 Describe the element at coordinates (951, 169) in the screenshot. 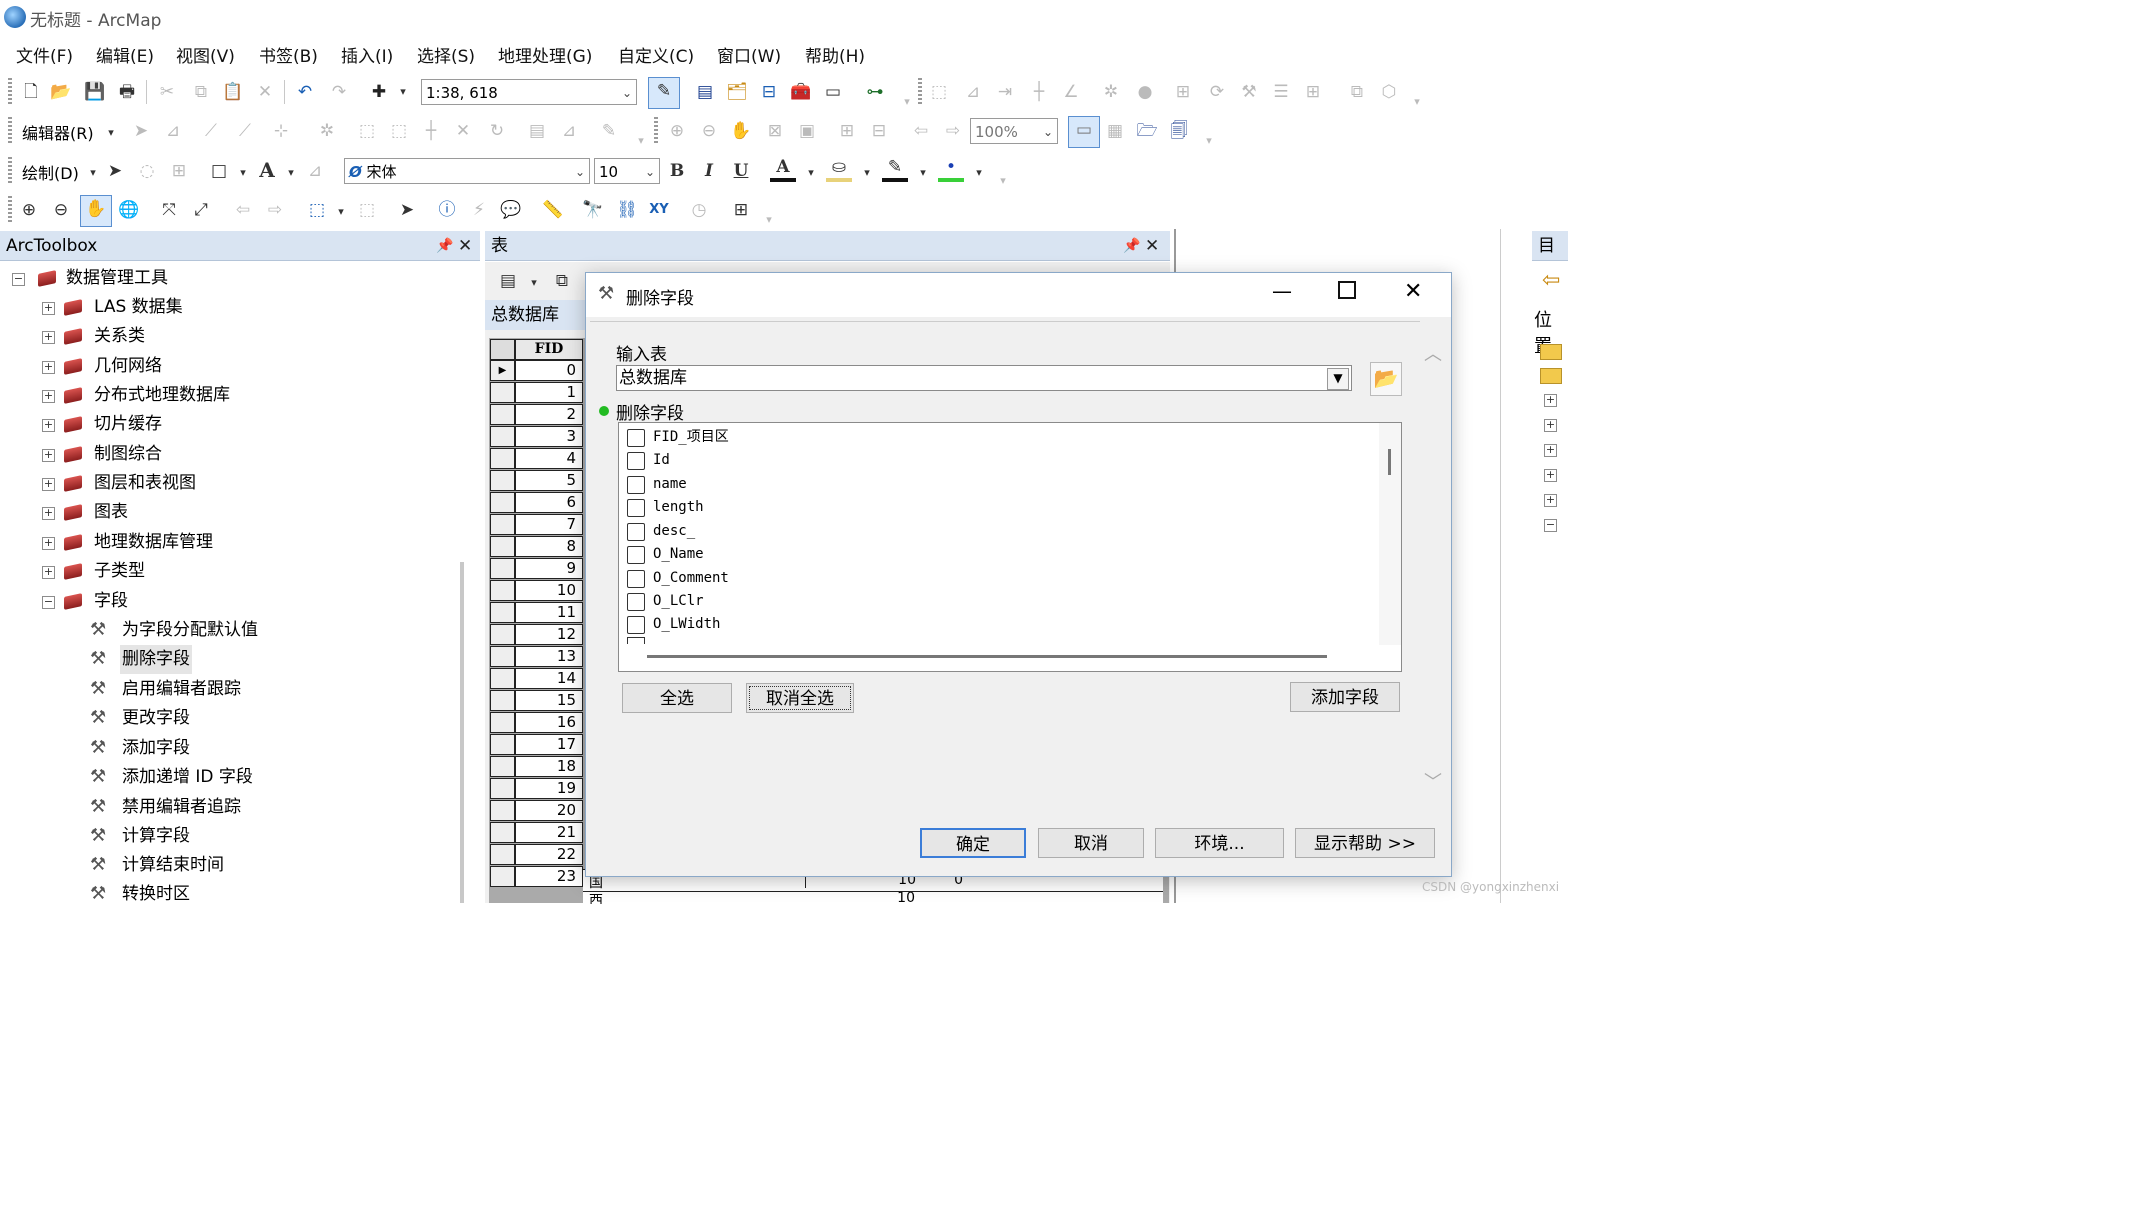

I see `marker-color-icon: •` at that location.